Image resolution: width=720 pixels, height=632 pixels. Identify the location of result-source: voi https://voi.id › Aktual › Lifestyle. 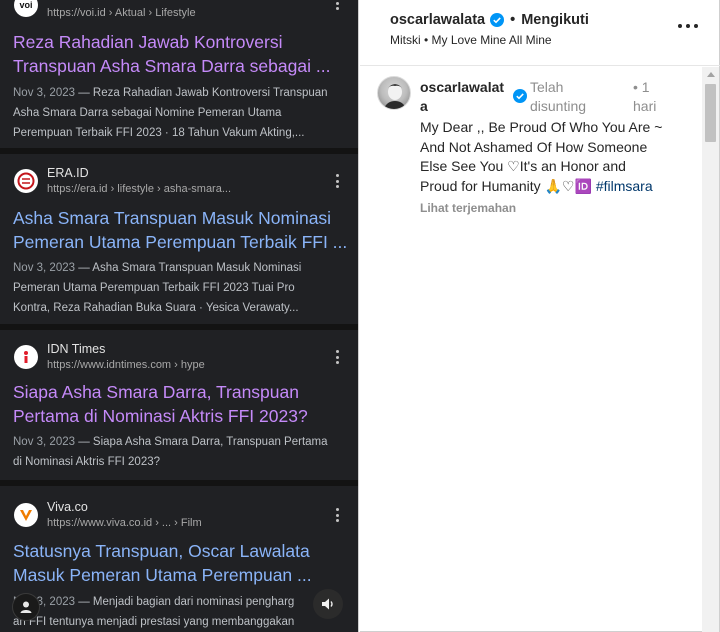
(184, 10).